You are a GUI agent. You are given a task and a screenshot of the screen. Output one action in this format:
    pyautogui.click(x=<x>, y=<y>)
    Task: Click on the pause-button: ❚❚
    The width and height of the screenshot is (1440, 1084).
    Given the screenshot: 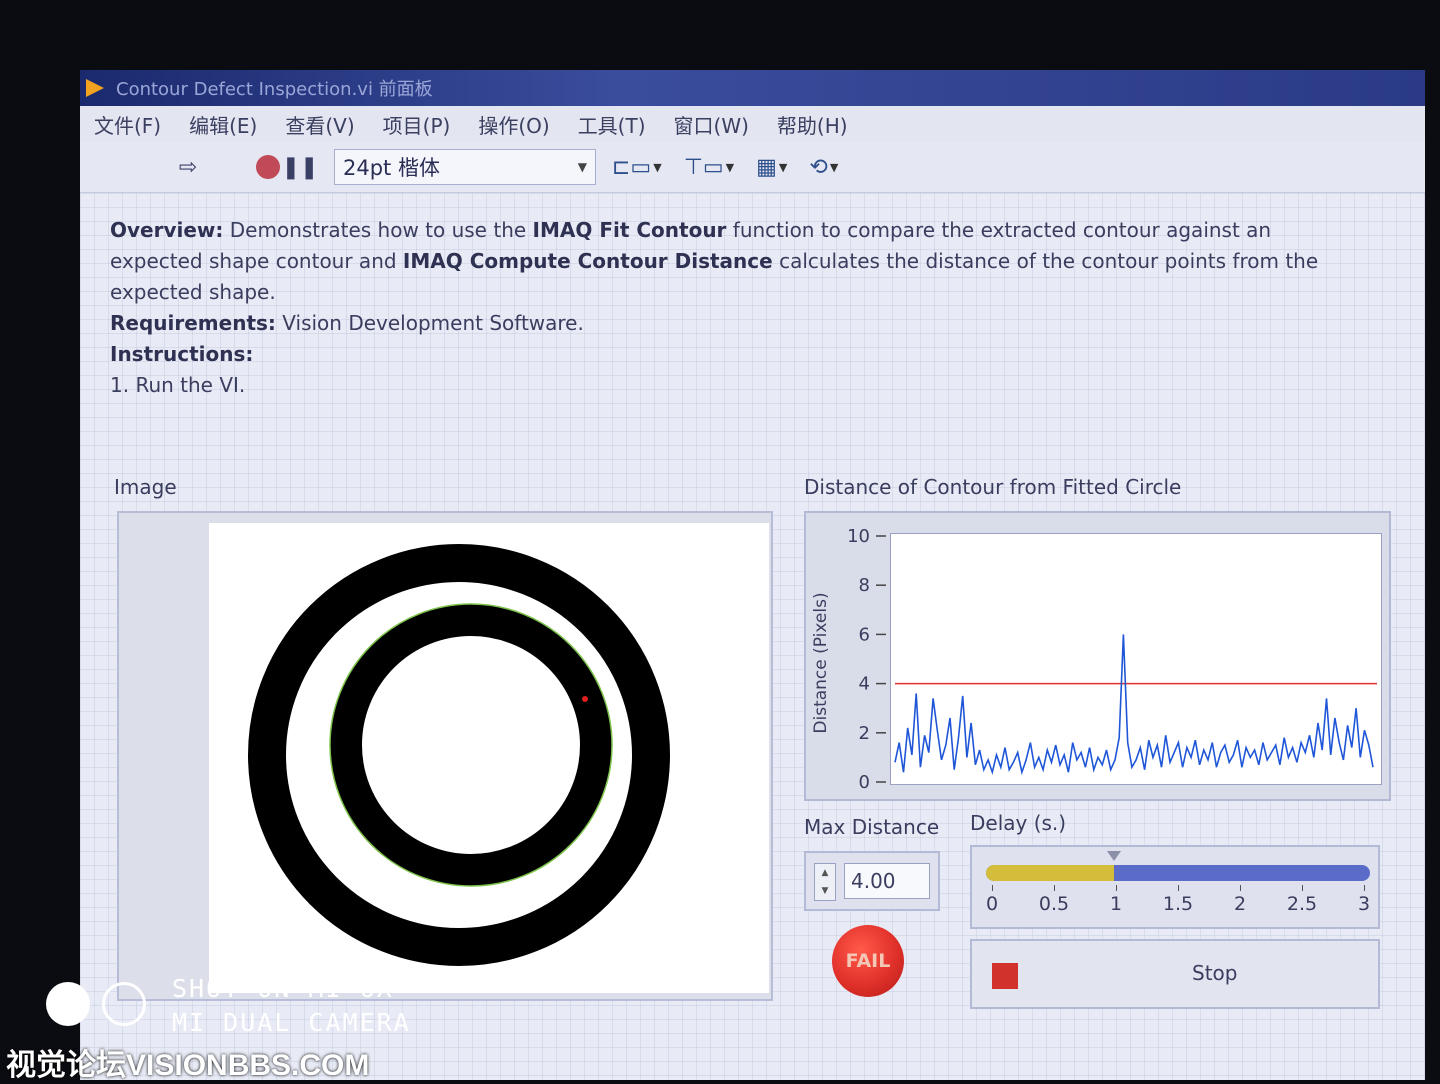 What is the action you would take?
    pyautogui.click(x=300, y=167)
    